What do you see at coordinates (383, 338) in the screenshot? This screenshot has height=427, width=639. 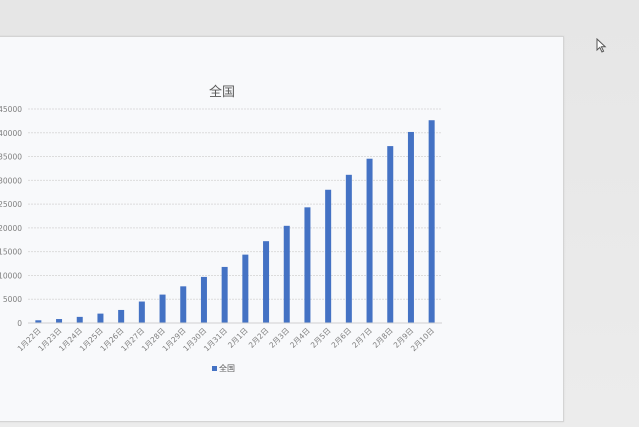 I see `x-tick-label: 2月8日` at bounding box center [383, 338].